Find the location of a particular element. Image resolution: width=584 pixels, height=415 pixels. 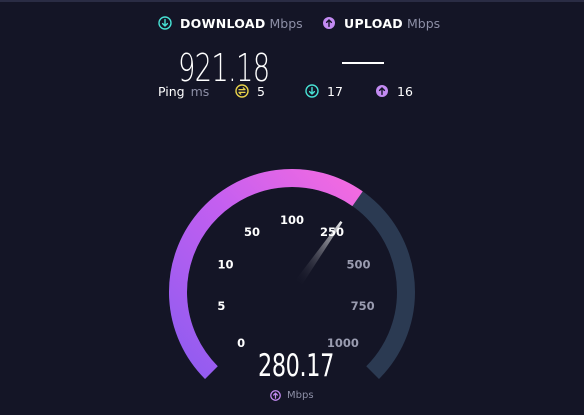

gauge-tick-250: 250 is located at coordinates (332, 232).